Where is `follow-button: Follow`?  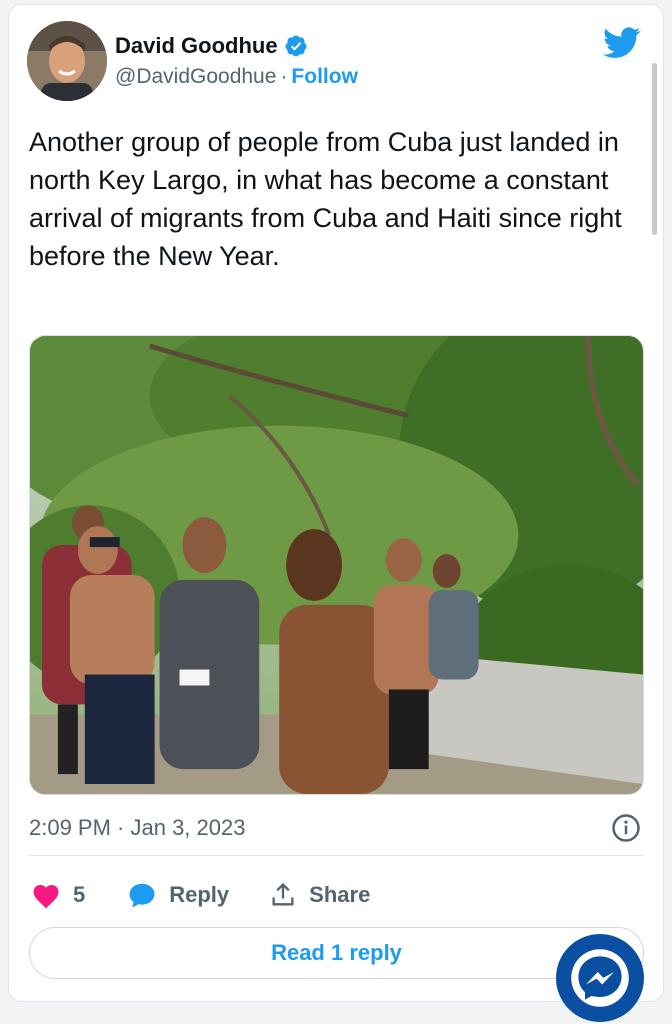 follow-button: Follow is located at coordinates (324, 76).